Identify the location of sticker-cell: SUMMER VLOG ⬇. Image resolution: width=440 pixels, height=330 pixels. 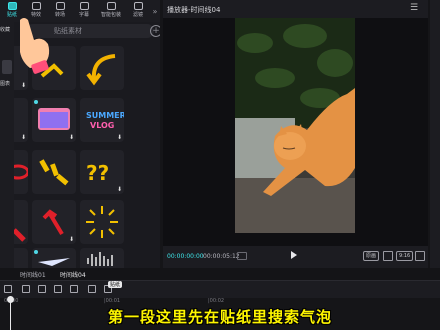
(102, 120).